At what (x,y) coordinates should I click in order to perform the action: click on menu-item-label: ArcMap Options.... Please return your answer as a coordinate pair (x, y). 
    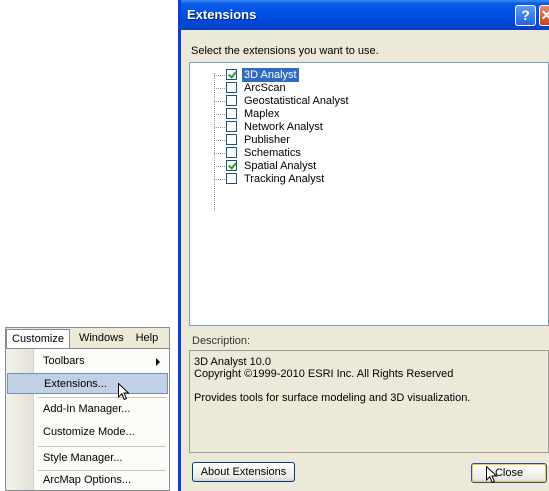
    Looking at the image, I should click on (87, 480).